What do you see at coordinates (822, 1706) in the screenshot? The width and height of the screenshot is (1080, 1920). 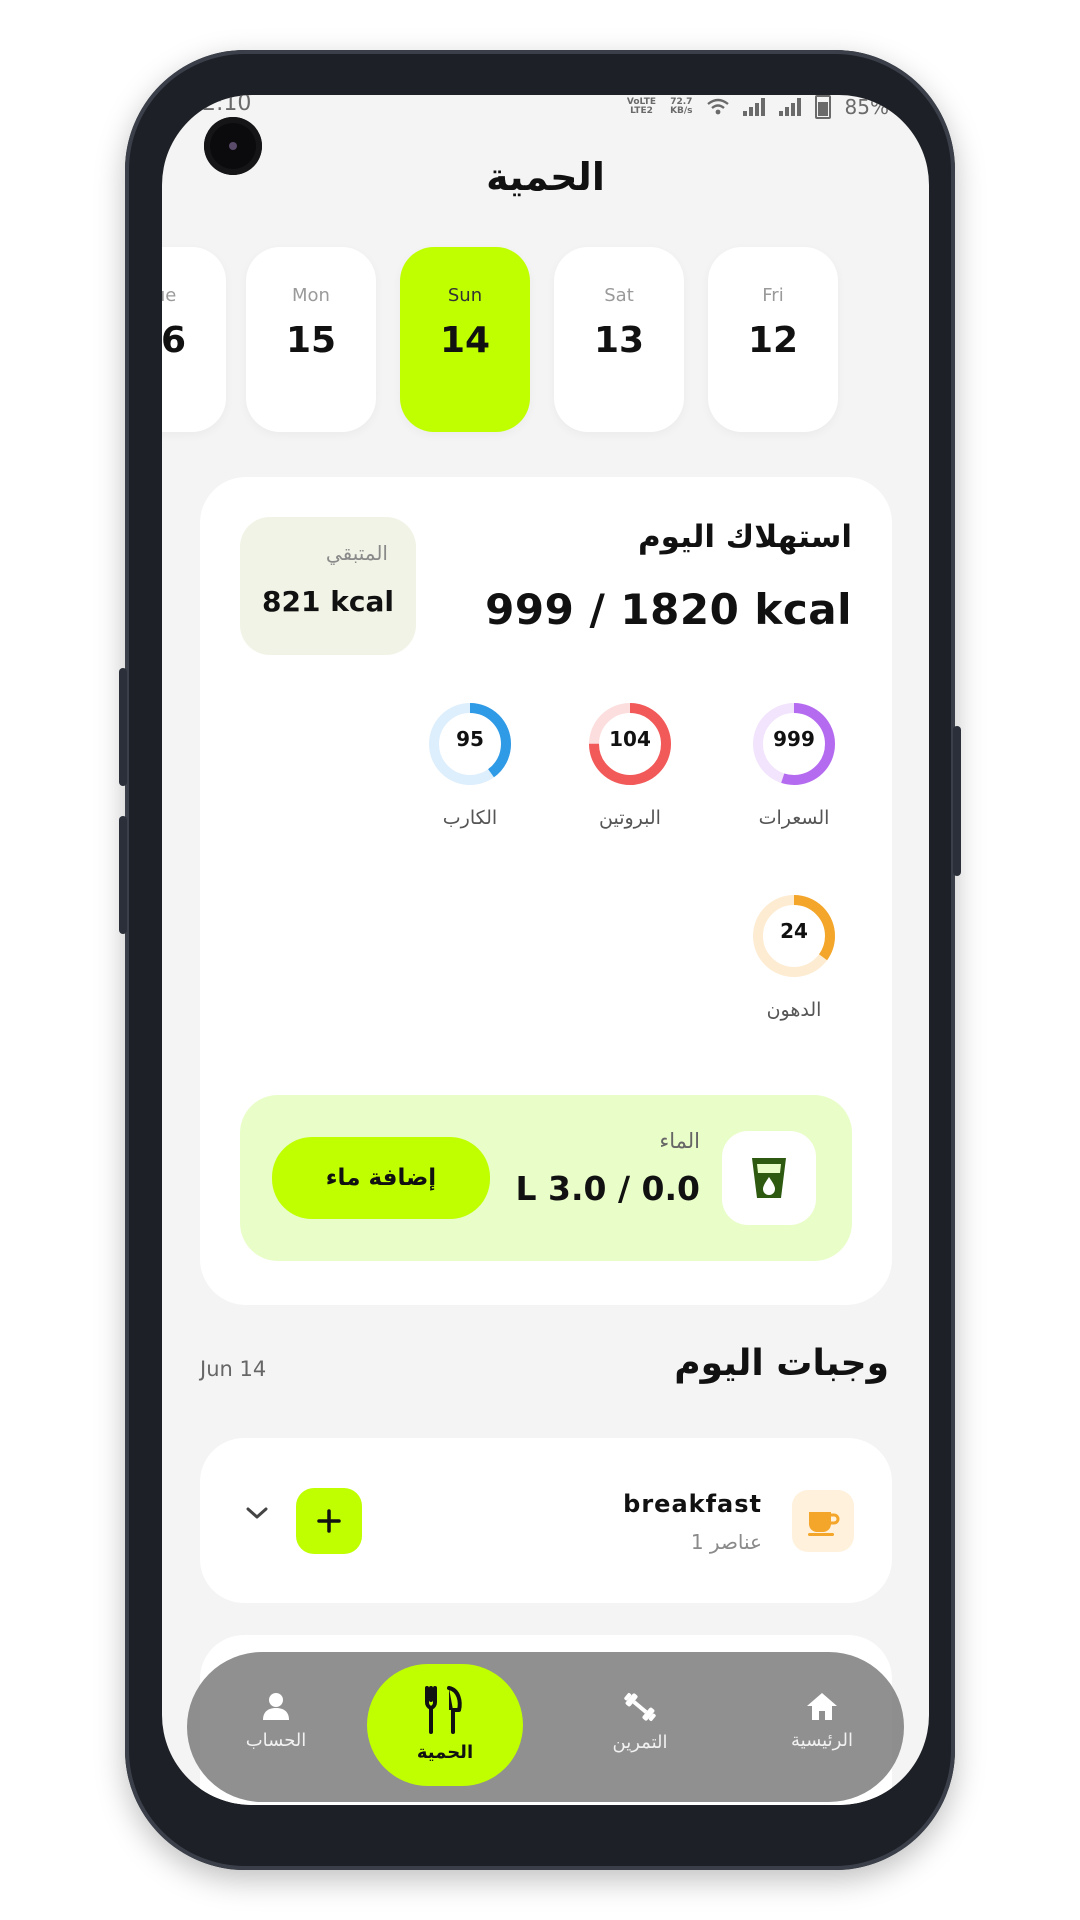 I see `home-icon` at bounding box center [822, 1706].